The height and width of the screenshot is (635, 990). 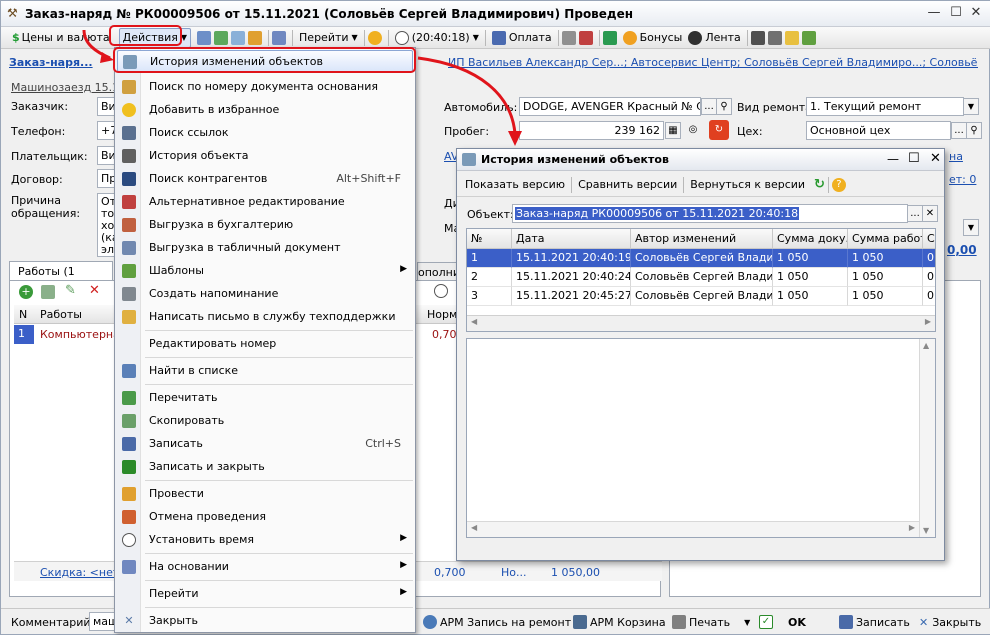 What do you see at coordinates (693, 529) in the screenshot?
I see `details-hscrollbar: ◀ ▶` at bounding box center [693, 529].